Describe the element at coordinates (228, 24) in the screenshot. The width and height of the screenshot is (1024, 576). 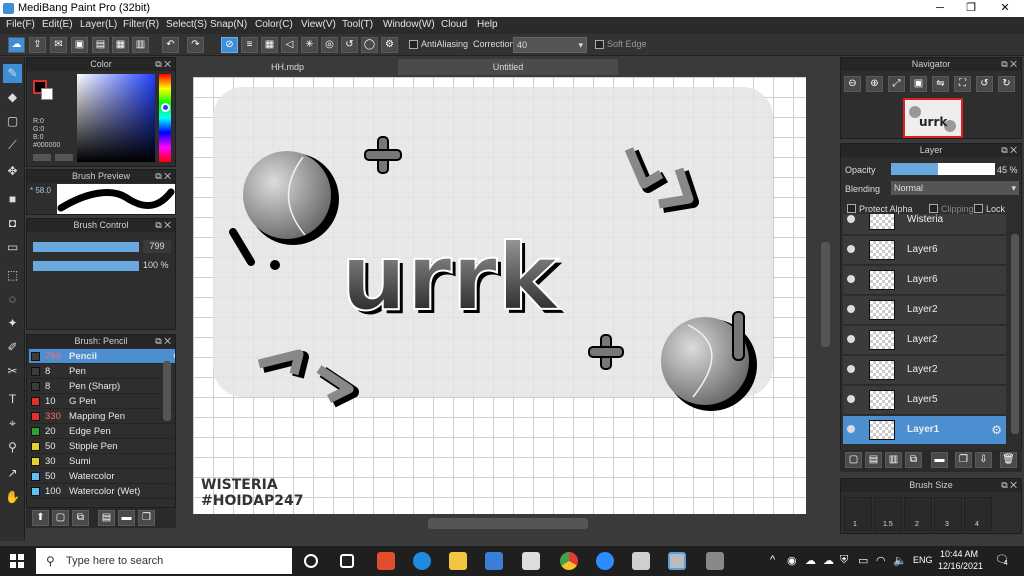
I see `menu-snap: Snap(N)` at that location.